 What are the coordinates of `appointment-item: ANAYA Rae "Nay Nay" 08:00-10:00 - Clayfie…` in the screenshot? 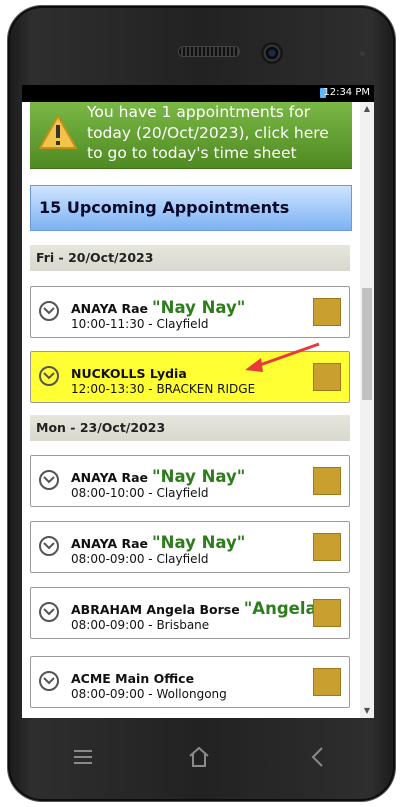 It's located at (190, 481).